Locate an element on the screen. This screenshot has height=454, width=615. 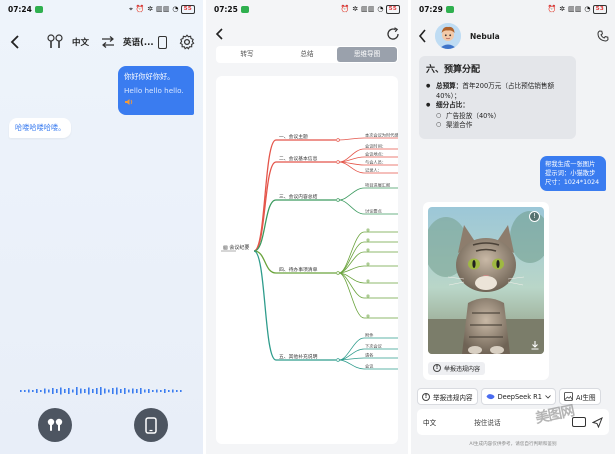
earbuds-mode-button is located at coordinates (55, 425).